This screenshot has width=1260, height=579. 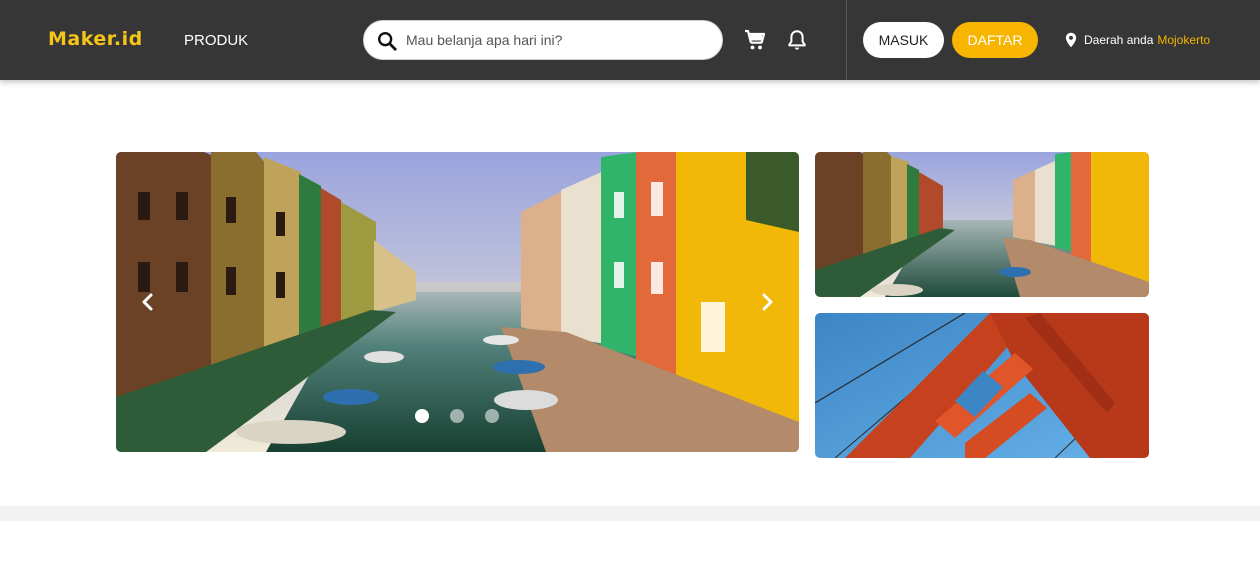 I want to click on register-button: DAFTAR, so click(x=995, y=40).